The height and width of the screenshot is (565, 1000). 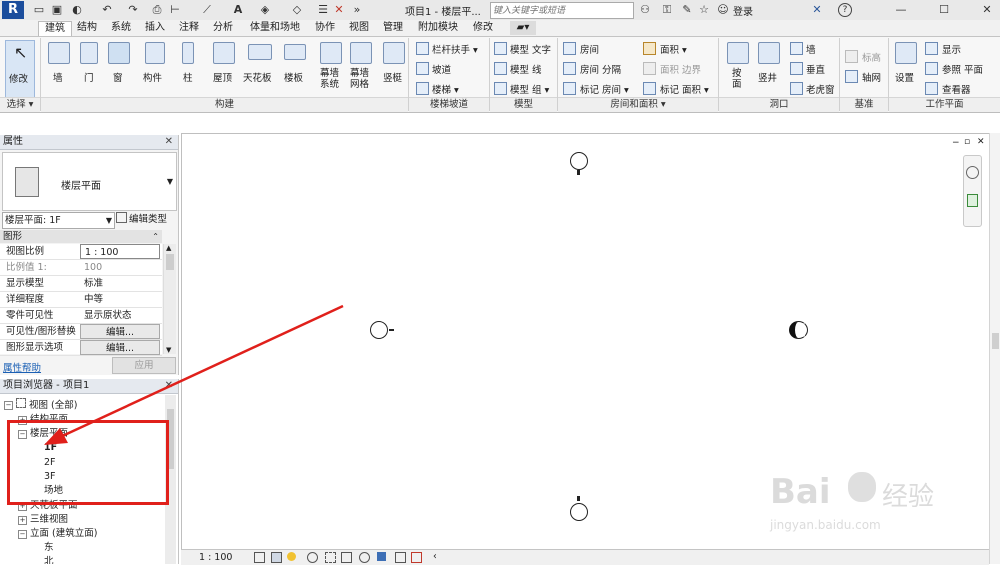 I want to click on baidu-watermark: Bai 经验 jingyan.baidu.com, so click(x=870, y=502).